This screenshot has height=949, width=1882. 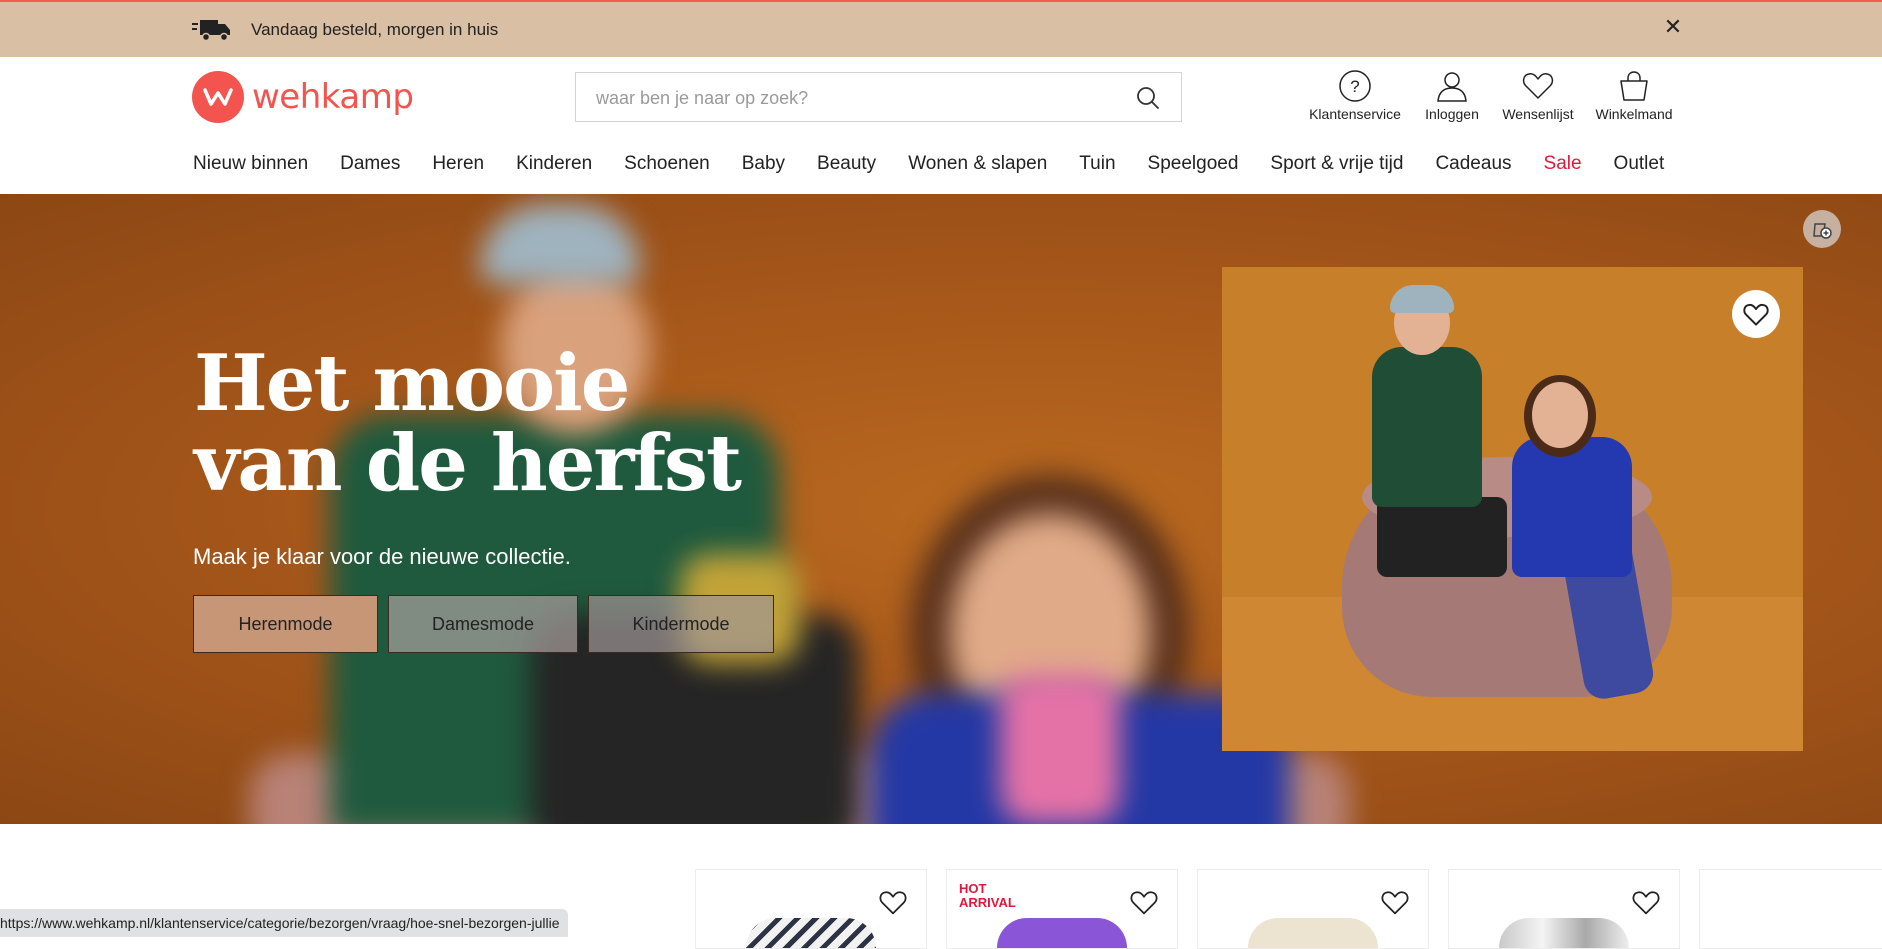 I want to click on hero-wishlist-button, so click(x=1756, y=314).